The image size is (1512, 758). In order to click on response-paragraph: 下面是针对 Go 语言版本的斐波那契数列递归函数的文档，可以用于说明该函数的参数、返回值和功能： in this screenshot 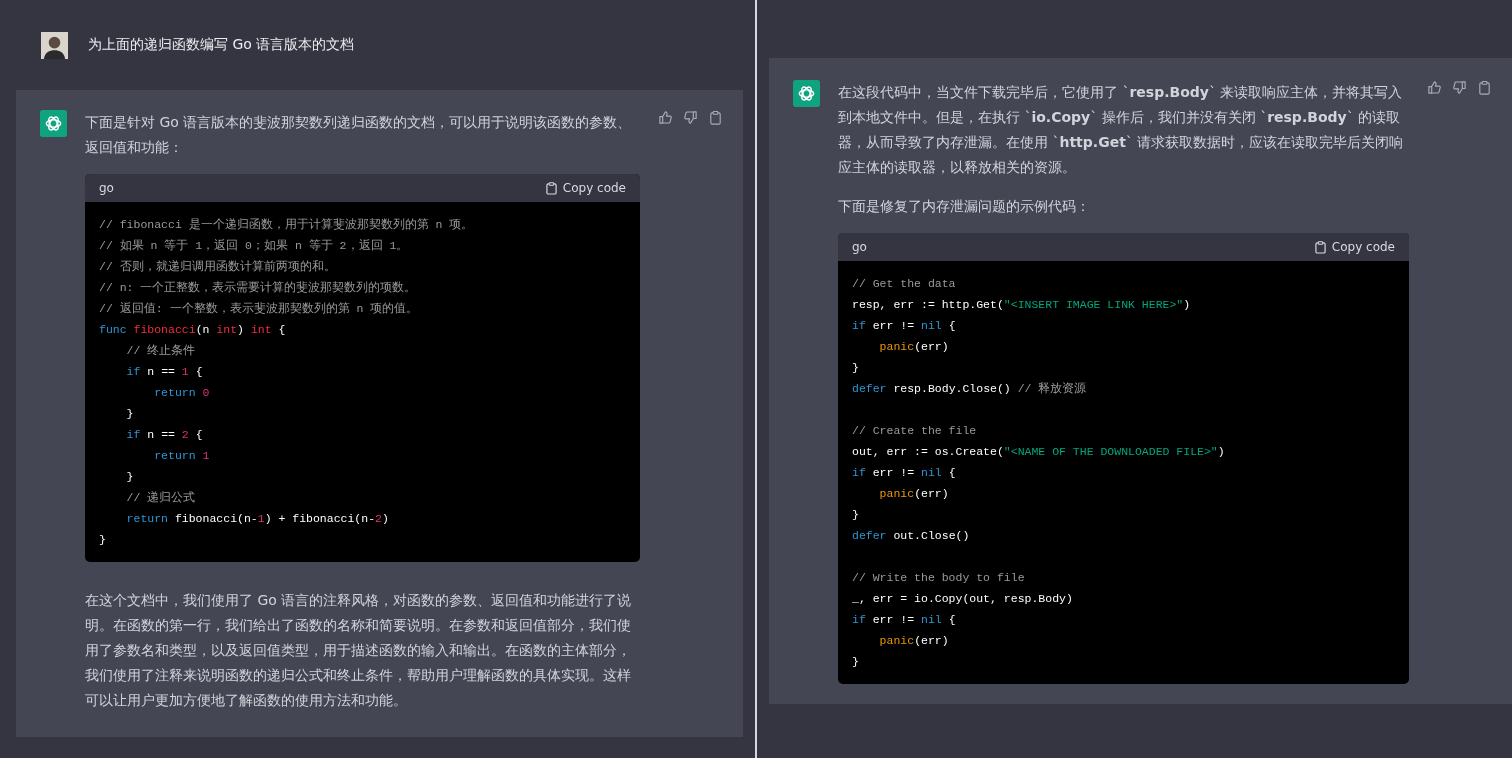, I will do `click(359, 135)`.